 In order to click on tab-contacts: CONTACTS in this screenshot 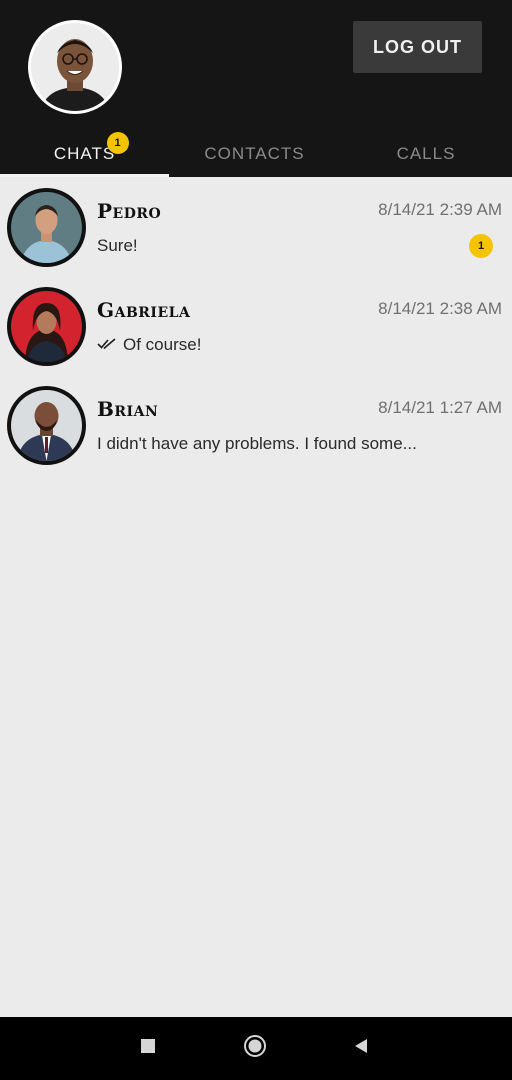, I will do `click(254, 153)`.